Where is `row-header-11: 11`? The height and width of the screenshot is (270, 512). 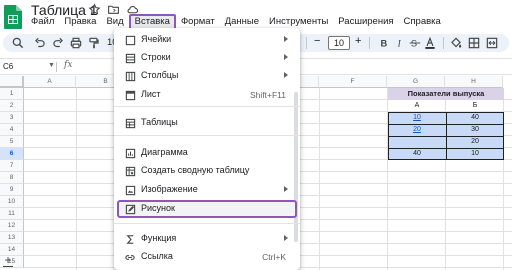
row-header-11: 11 is located at coordinates (12, 214).